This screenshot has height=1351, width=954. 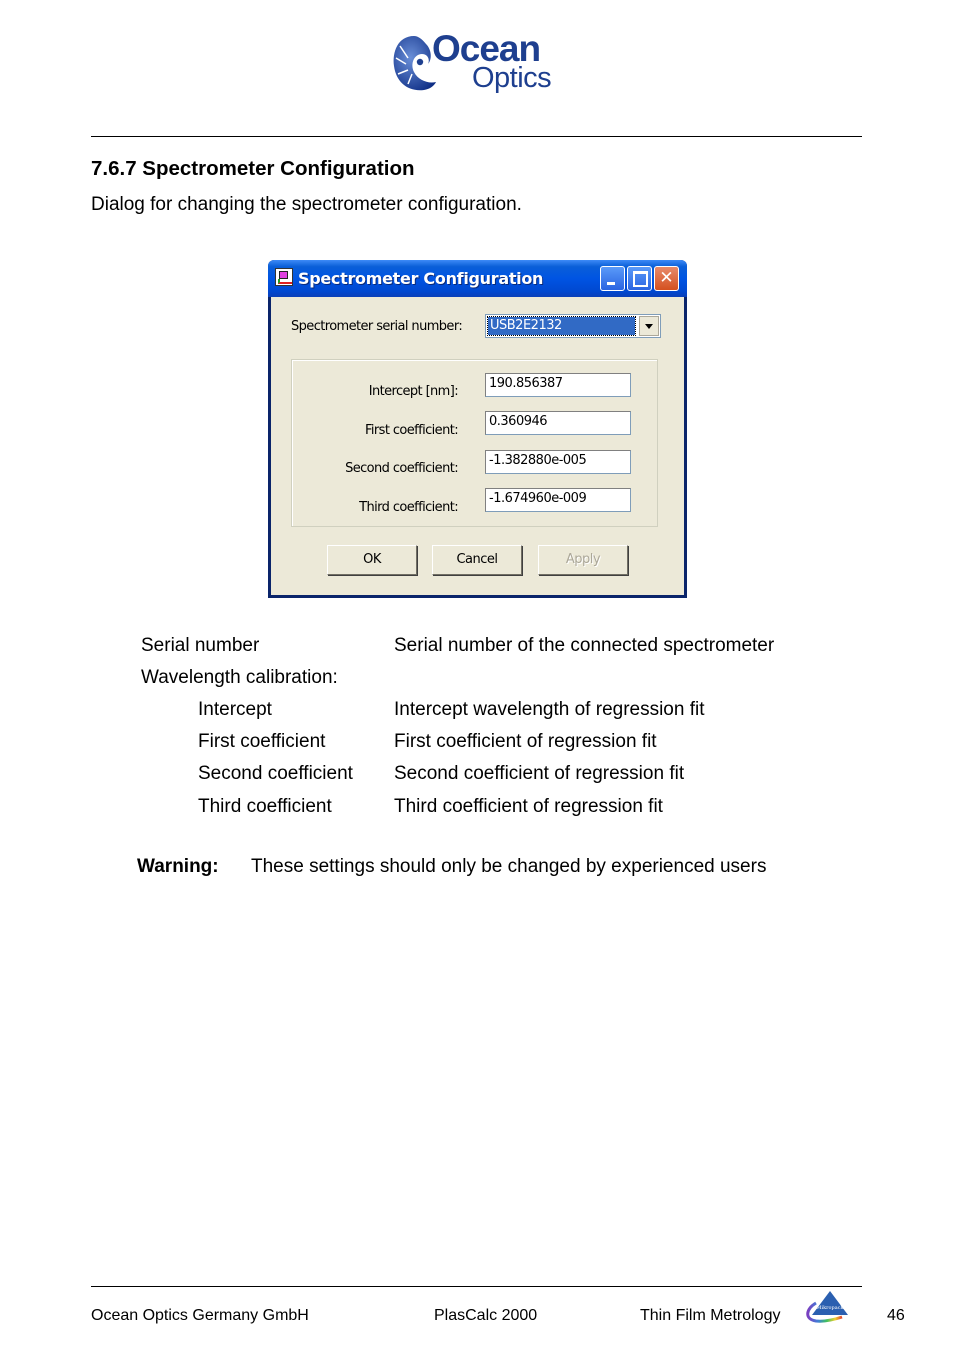 What do you see at coordinates (411, 430) in the screenshot?
I see `first-coefficient-label: First coefficient:` at bounding box center [411, 430].